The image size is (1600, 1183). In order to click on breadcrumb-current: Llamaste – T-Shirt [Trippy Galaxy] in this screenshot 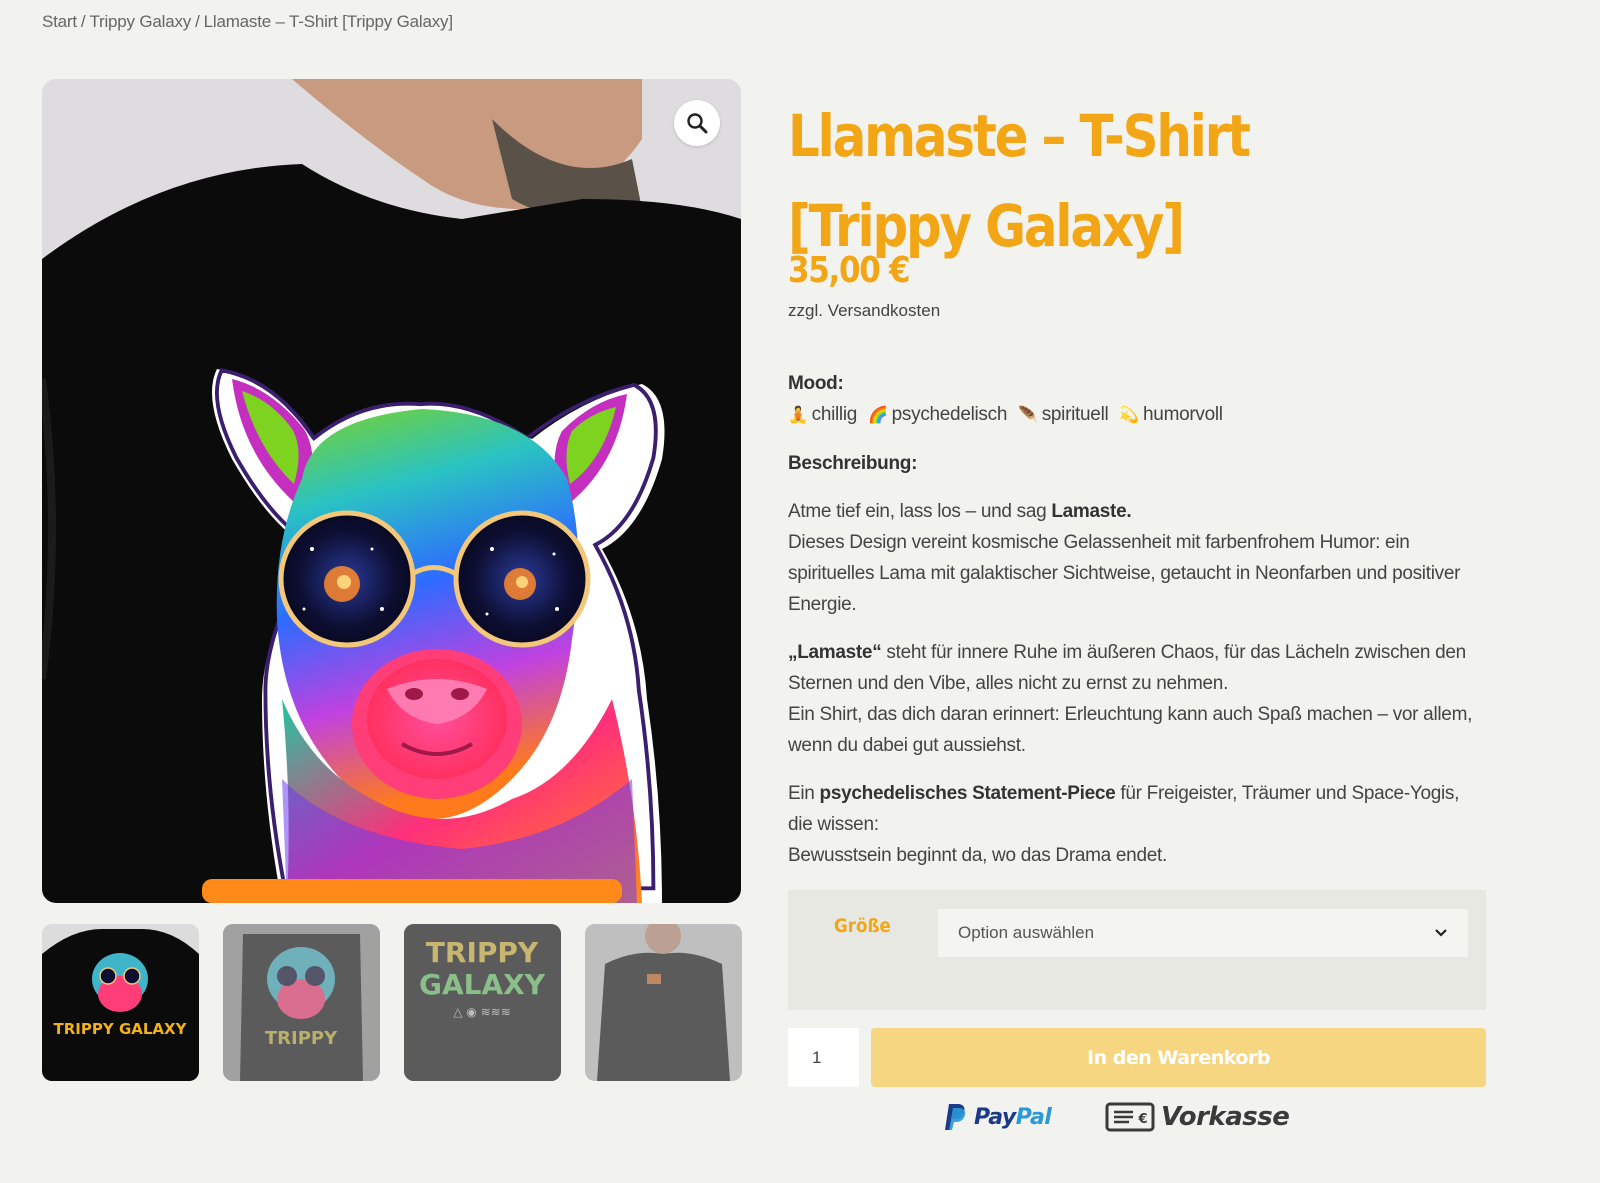, I will do `click(328, 21)`.